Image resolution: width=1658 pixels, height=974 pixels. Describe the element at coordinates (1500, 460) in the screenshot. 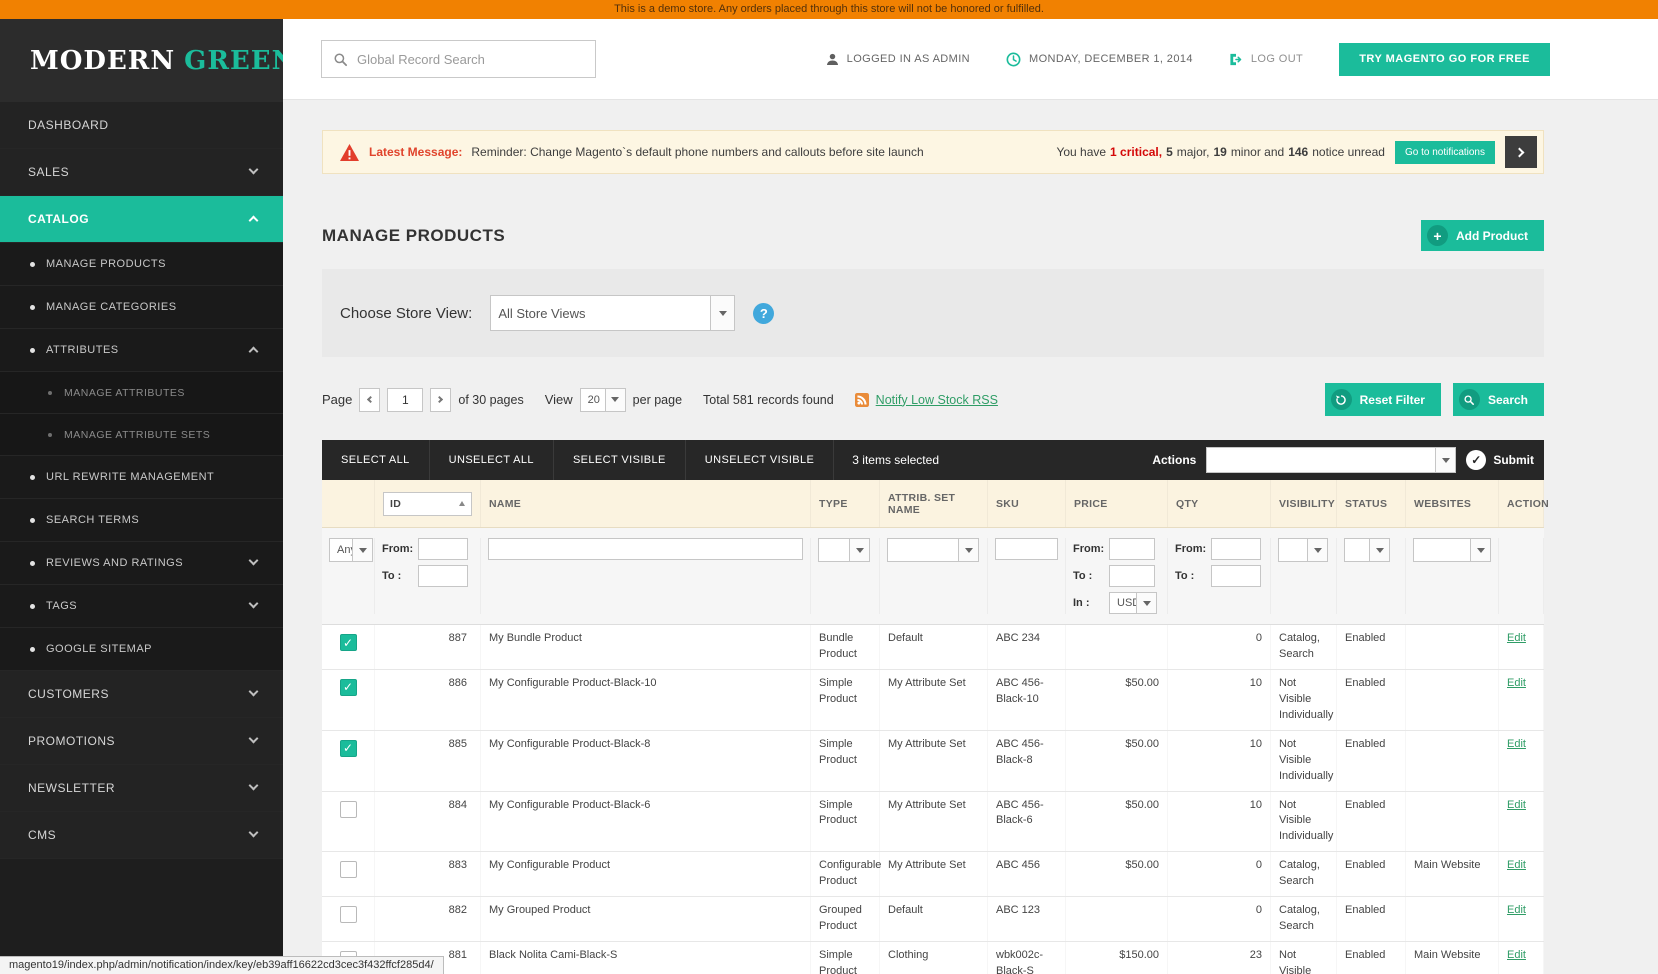

I see `submit-button: ✓ Submit` at that location.